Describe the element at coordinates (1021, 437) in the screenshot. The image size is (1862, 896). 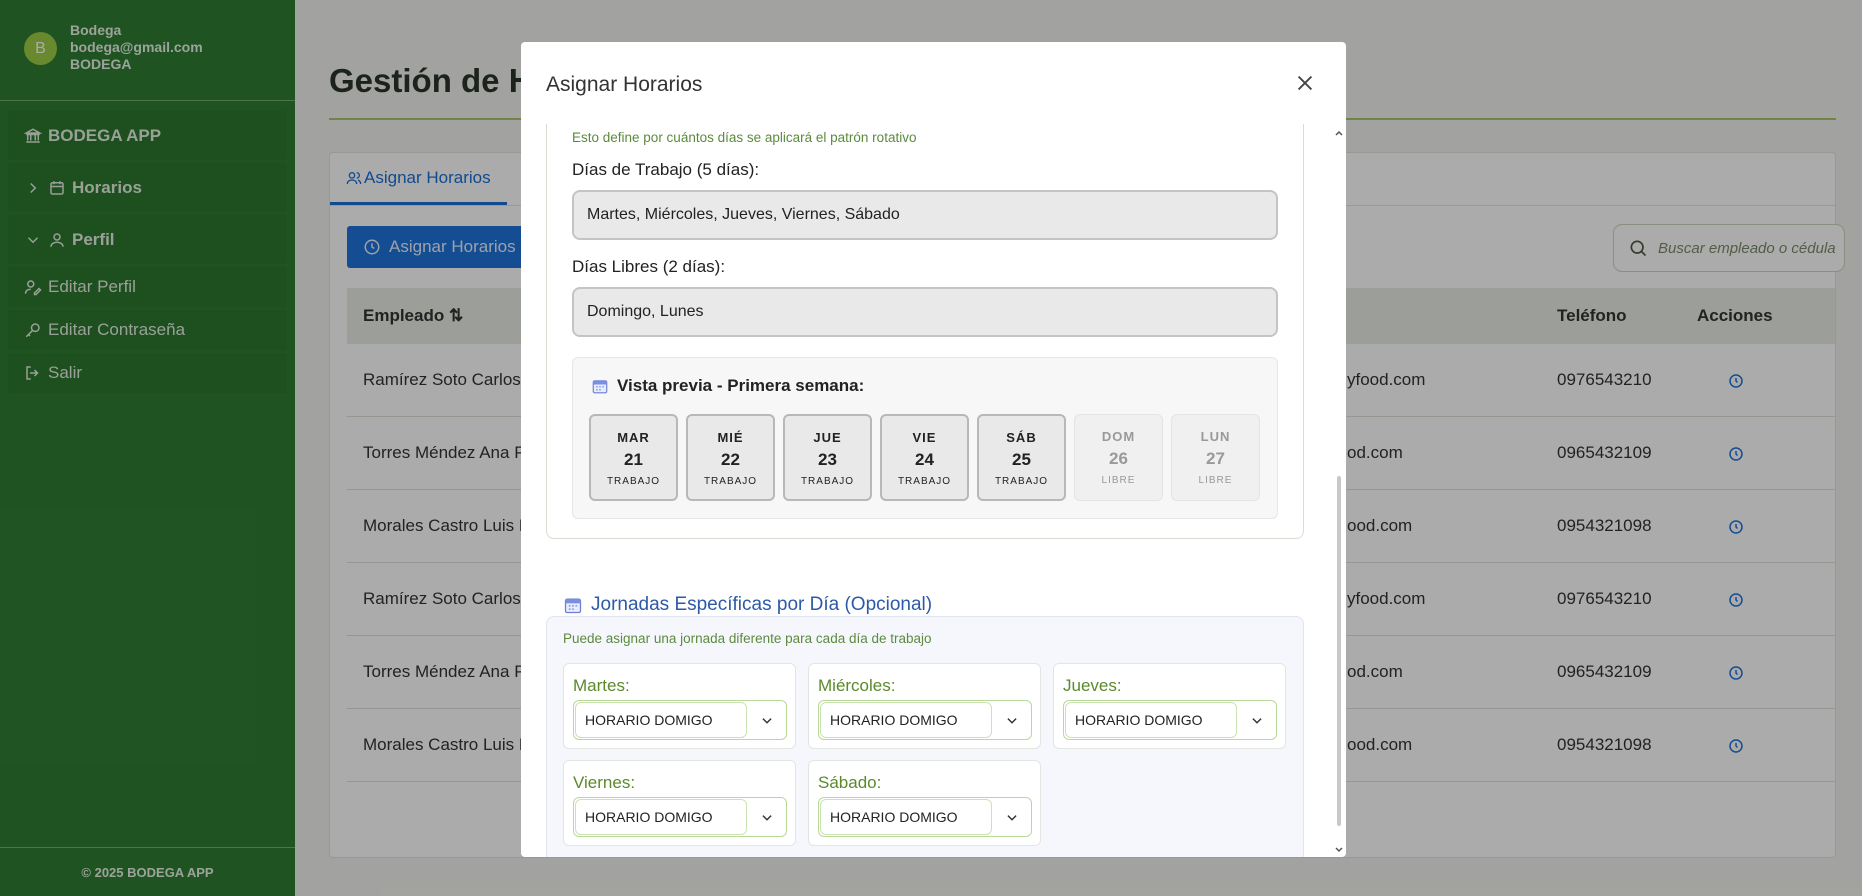
I see `day-name: SÁB` at that location.